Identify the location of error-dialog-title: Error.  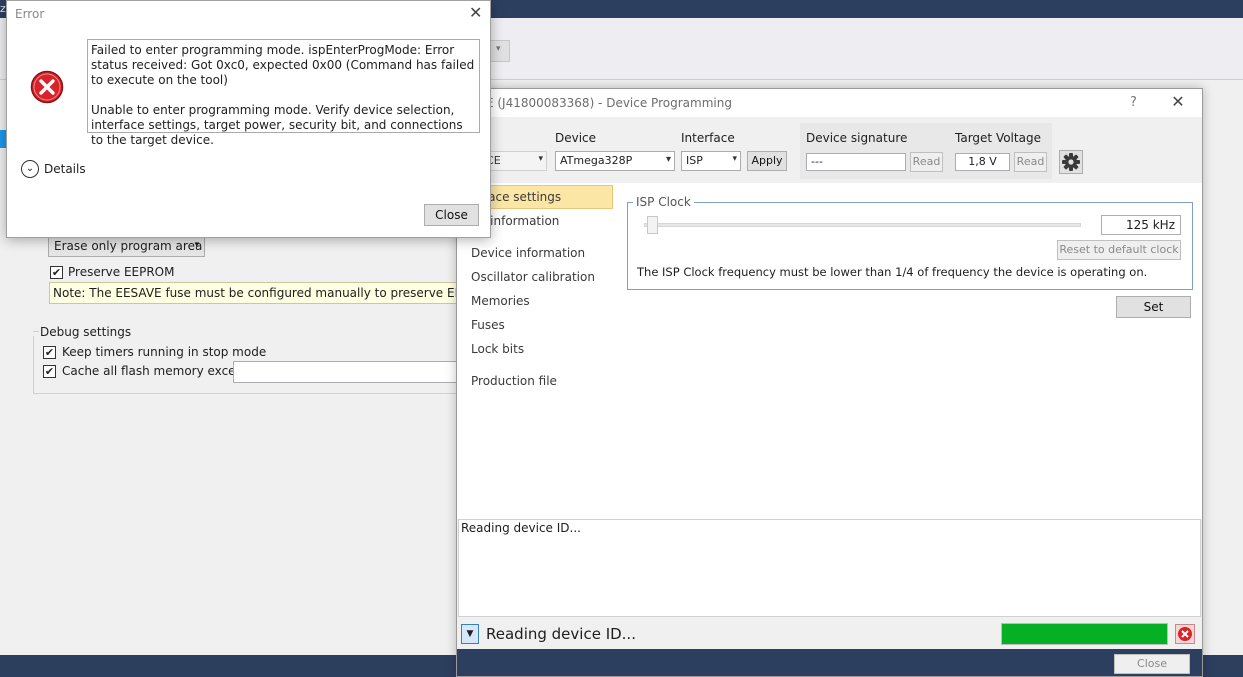
(30, 14).